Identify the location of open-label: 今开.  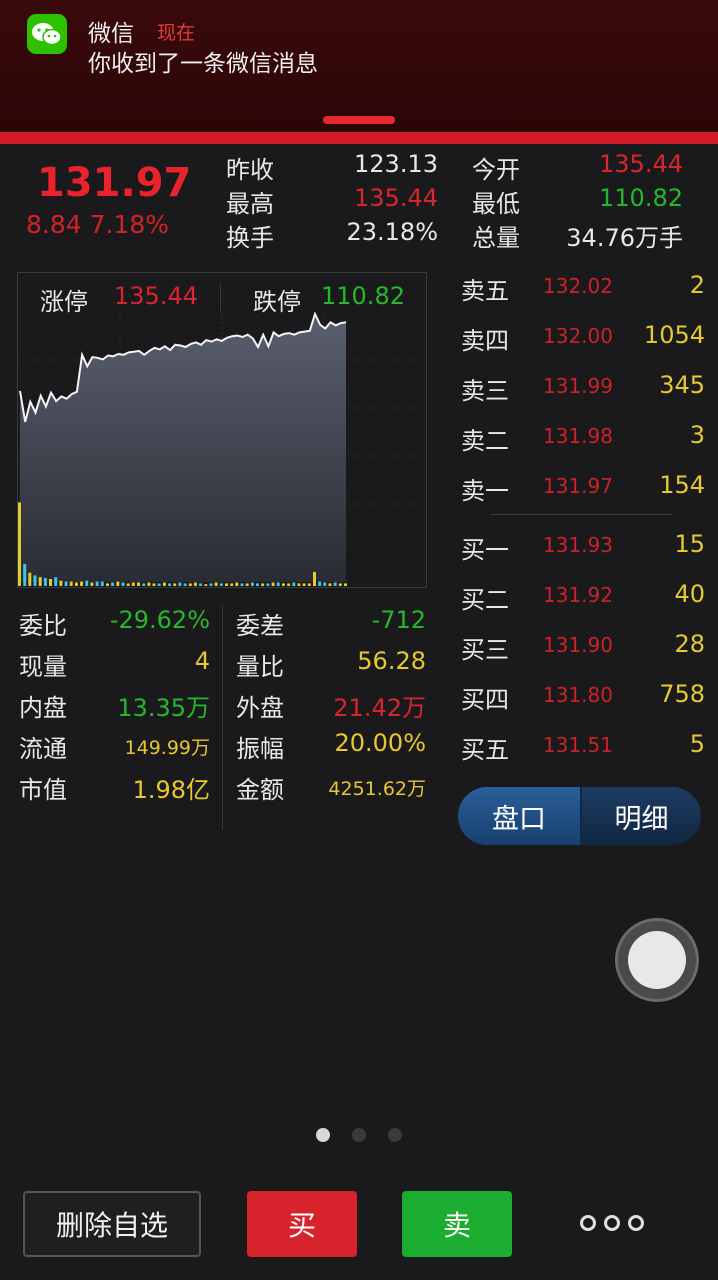
(496, 170).